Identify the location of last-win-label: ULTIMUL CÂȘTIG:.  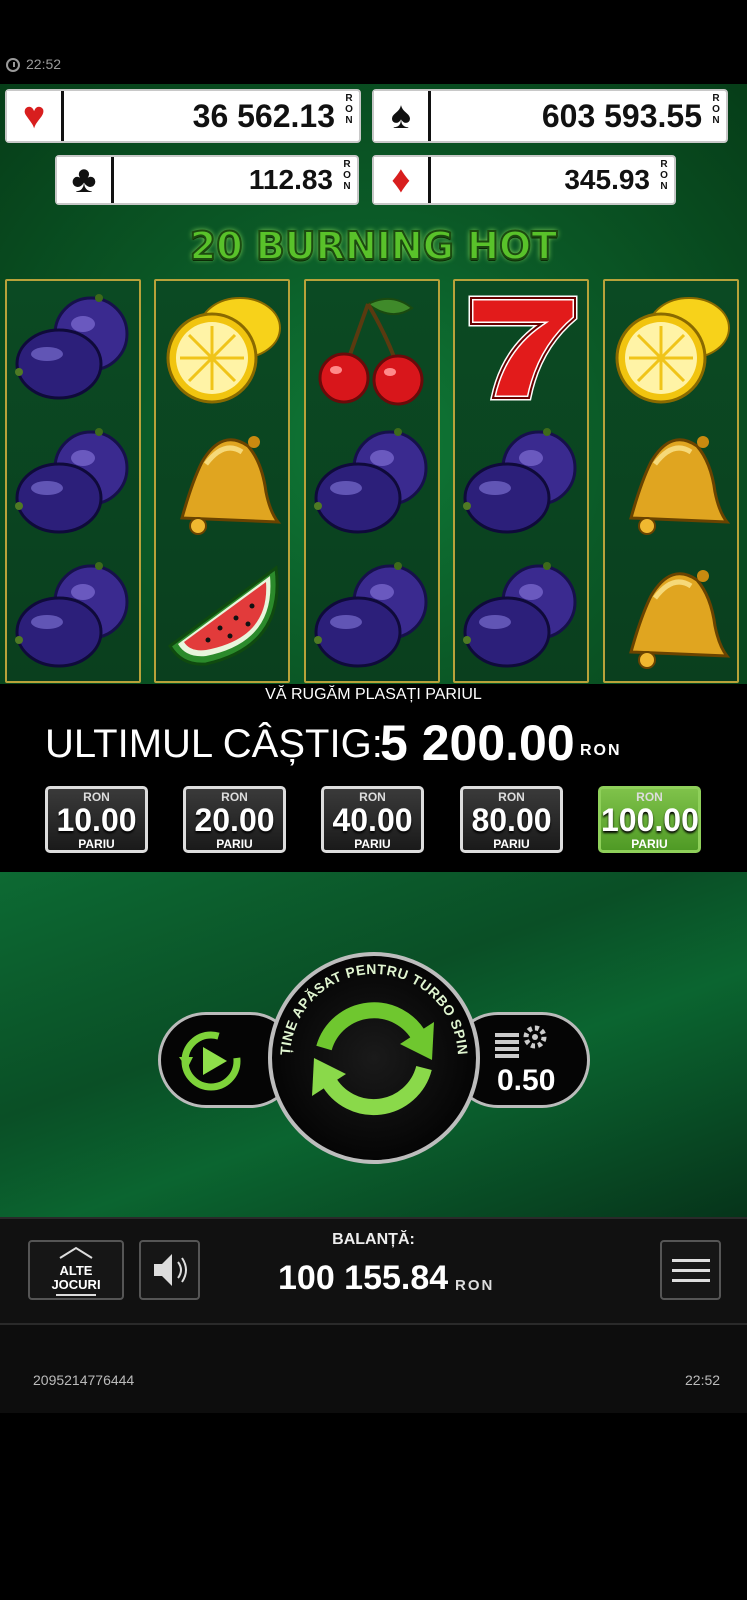
(214, 744).